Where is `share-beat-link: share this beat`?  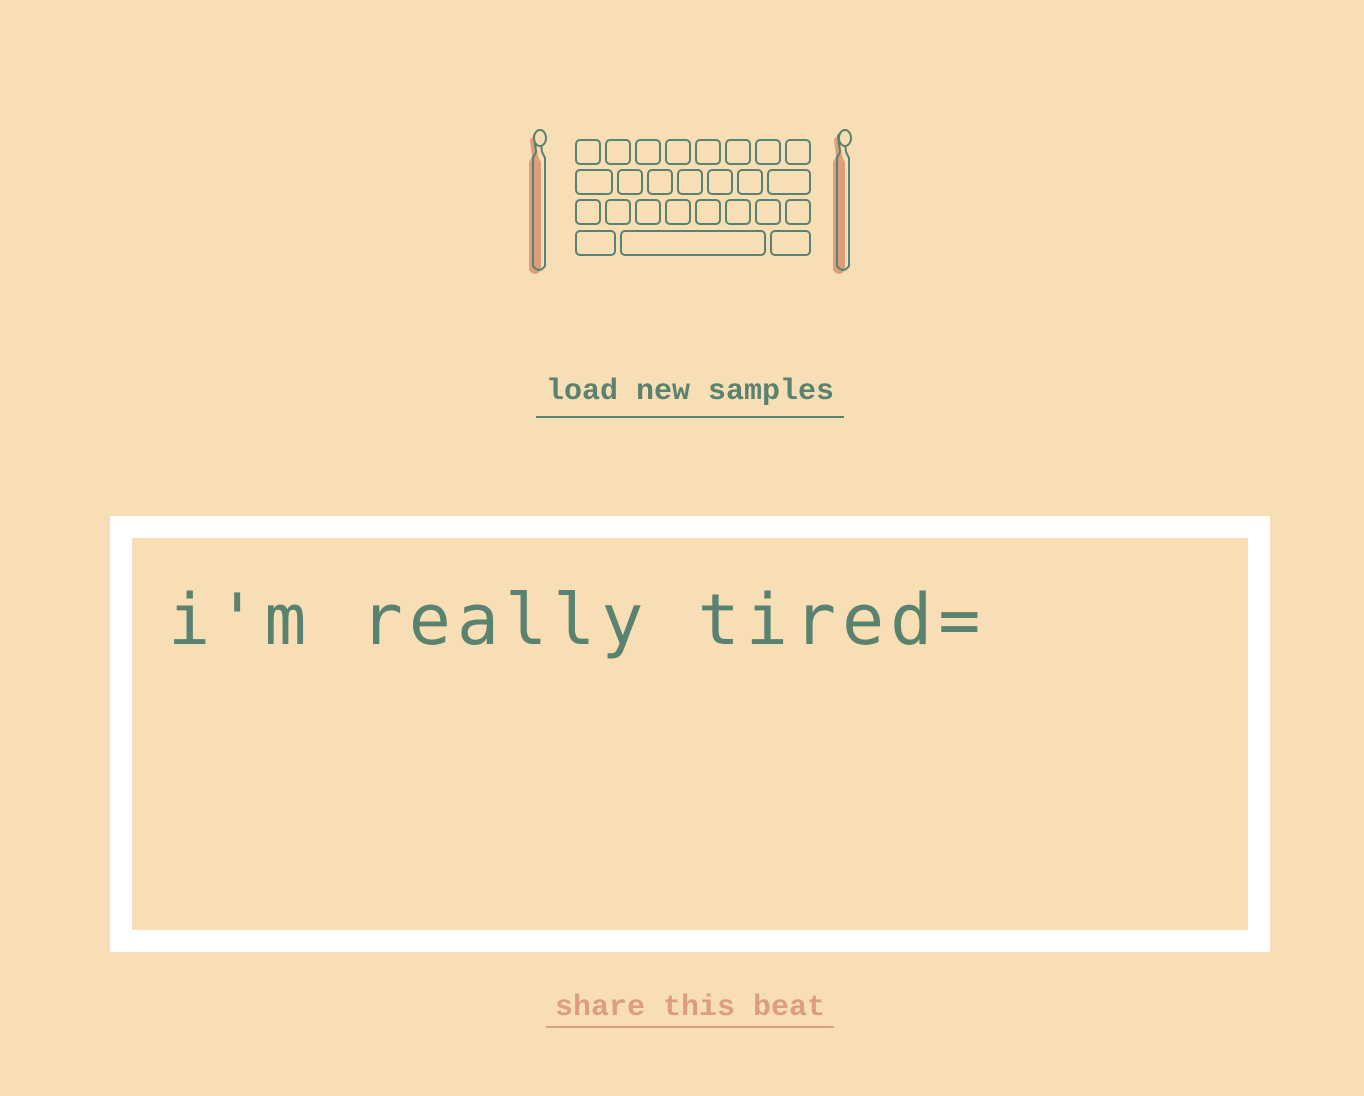 share-beat-link: share this beat is located at coordinates (690, 1010).